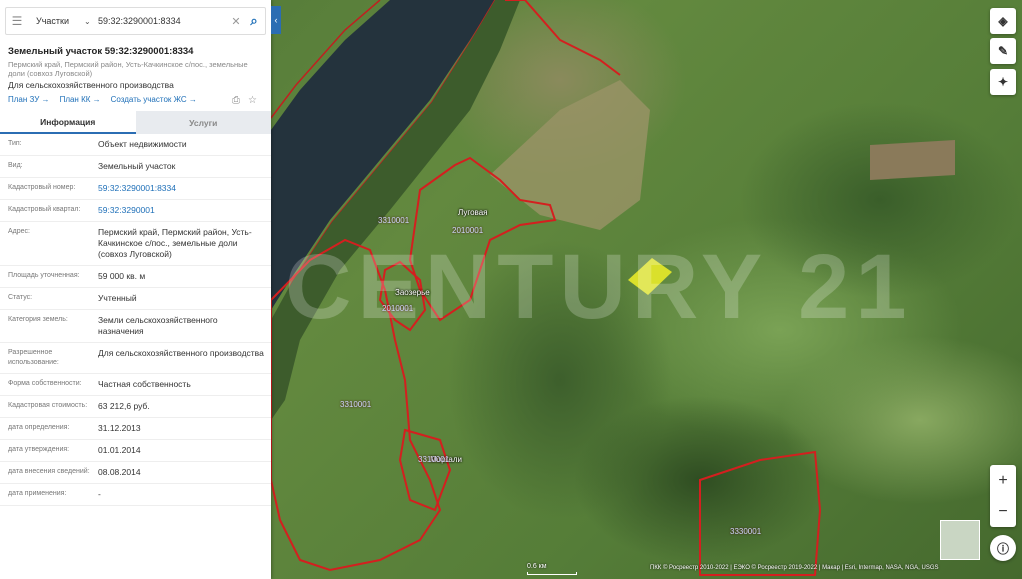  What do you see at coordinates (42, 187) in the screenshot?
I see `attr-key: Кадастровый номер:` at bounding box center [42, 187].